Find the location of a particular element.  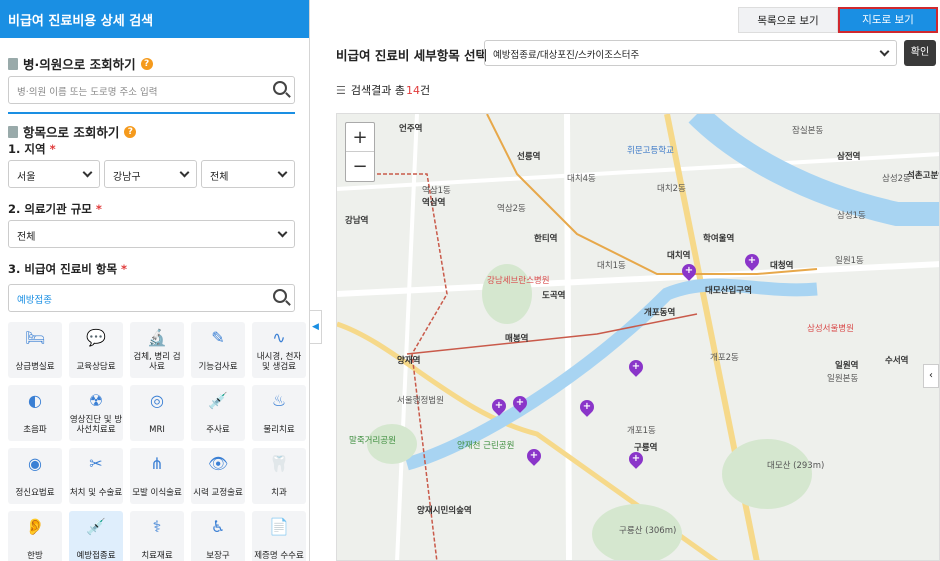

map-label: 역삼2동 is located at coordinates (511, 209).